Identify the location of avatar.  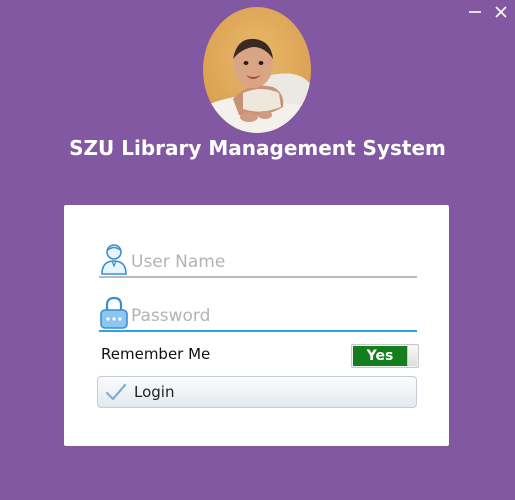
(257, 70).